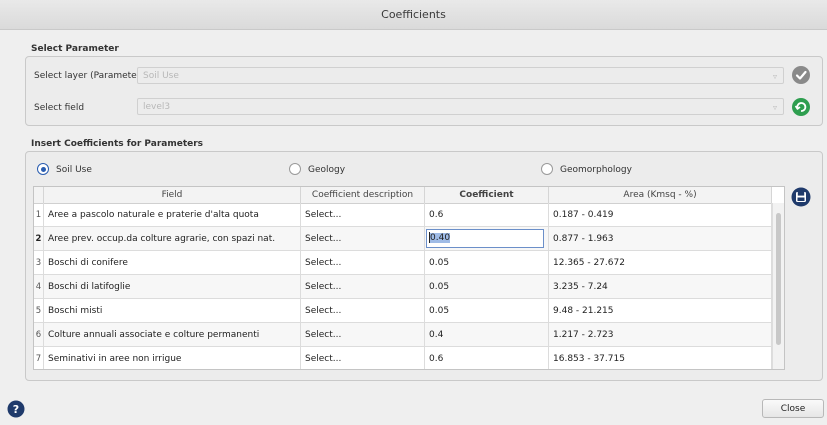  What do you see at coordinates (74, 170) in the screenshot?
I see `radio-soil-use-label: Soil Use` at bounding box center [74, 170].